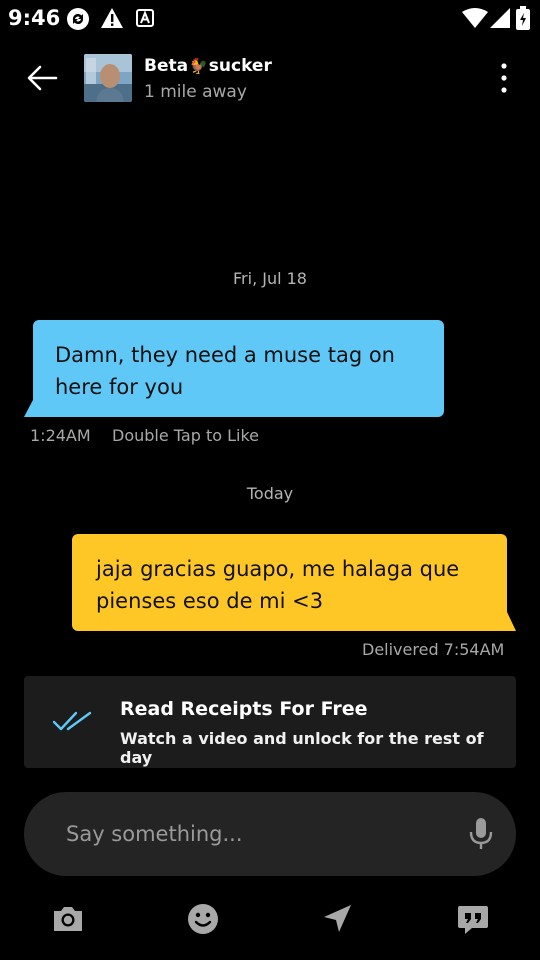  I want to click on status-bar: 9:46, so click(270, 18).